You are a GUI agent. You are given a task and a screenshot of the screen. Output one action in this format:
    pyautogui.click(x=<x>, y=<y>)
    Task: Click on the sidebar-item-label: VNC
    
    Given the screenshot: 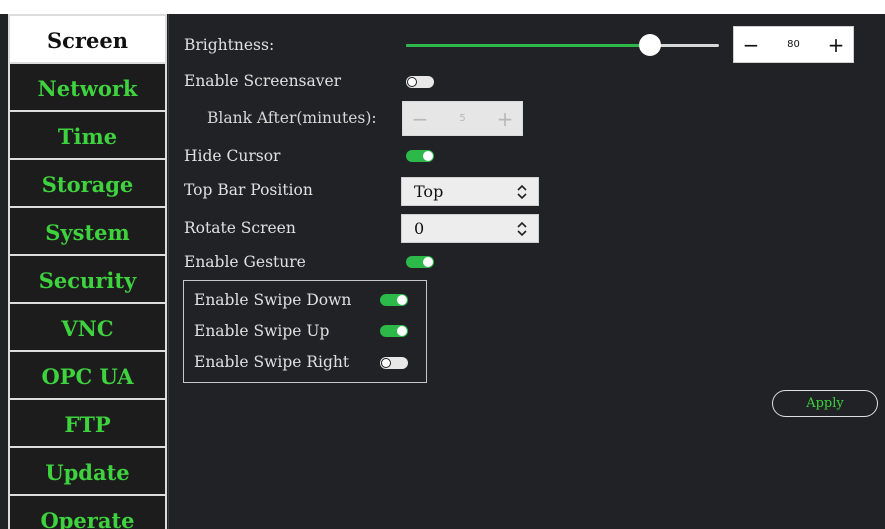 What is the action you would take?
    pyautogui.click(x=87, y=328)
    